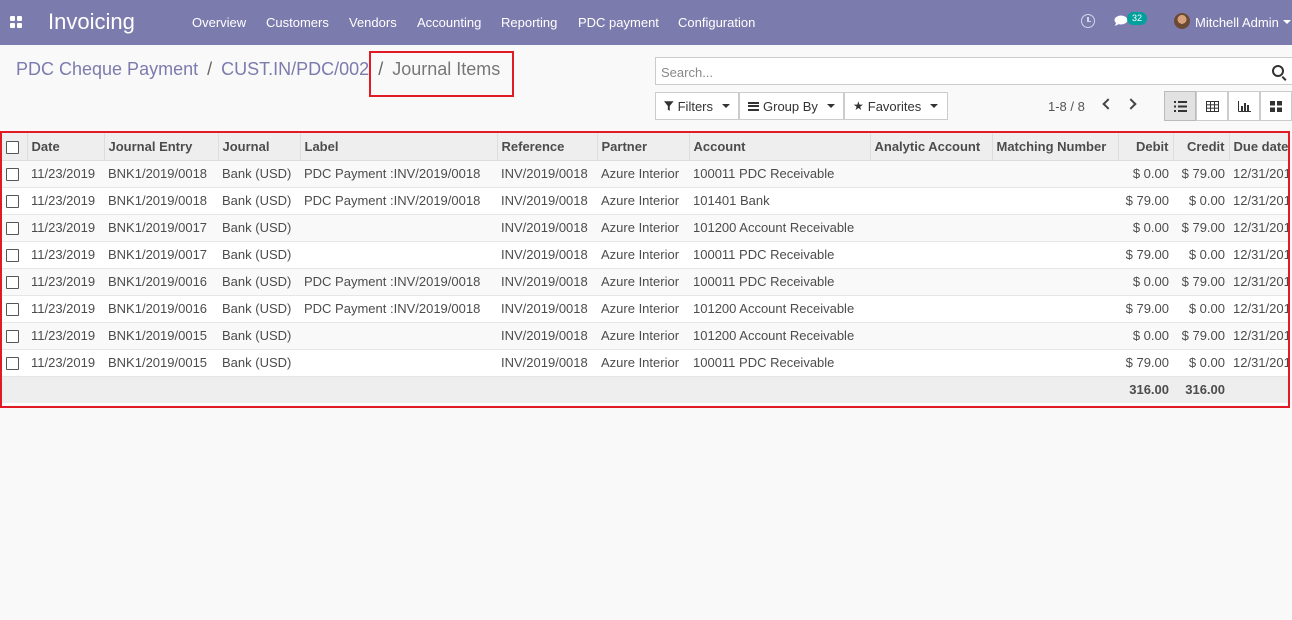 The image size is (1292, 620). I want to click on list-view-button, so click(1180, 106).